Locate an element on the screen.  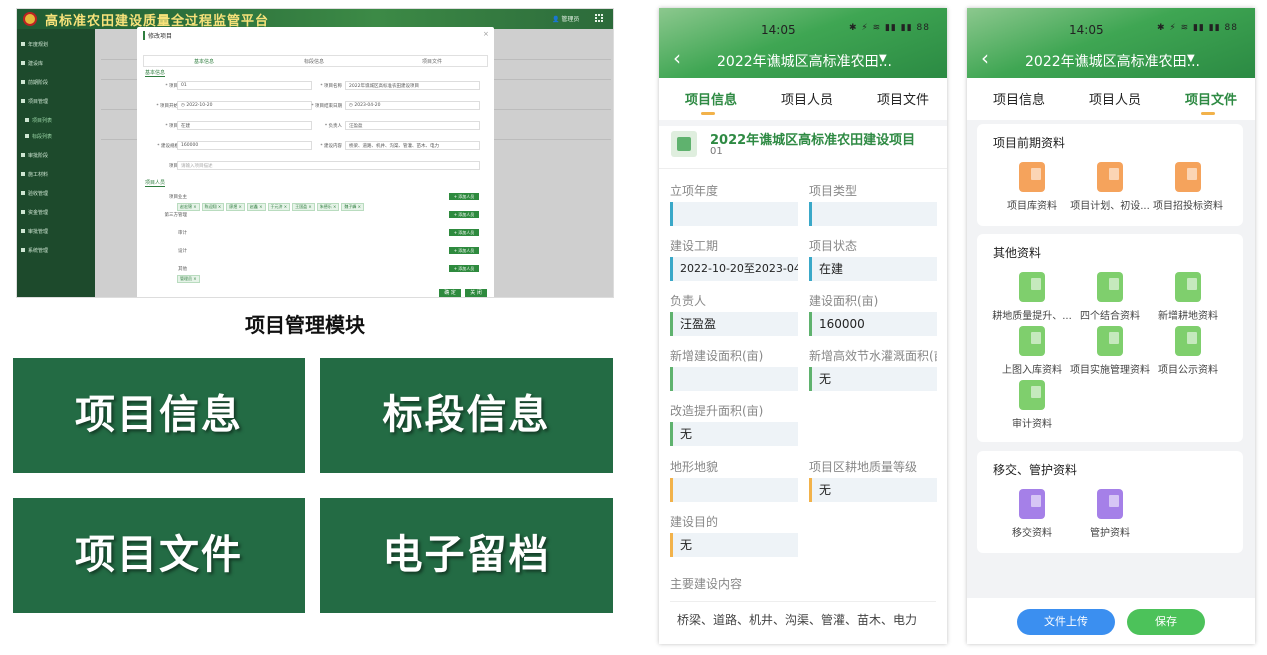
person-tag: 管理员 × is located at coordinates (188, 279).